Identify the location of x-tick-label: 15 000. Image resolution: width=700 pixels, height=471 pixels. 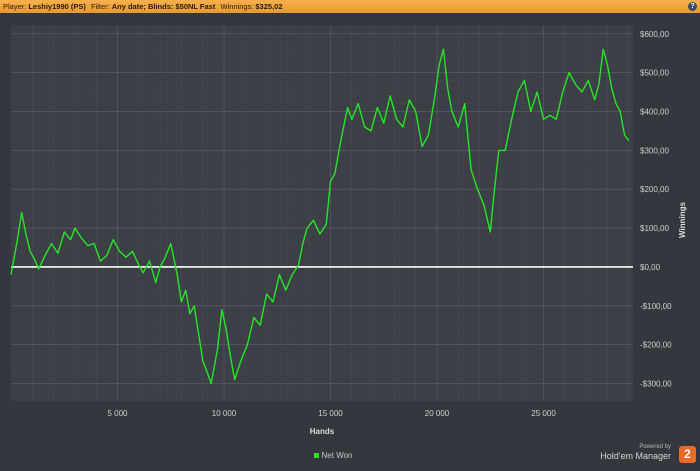
(330, 413).